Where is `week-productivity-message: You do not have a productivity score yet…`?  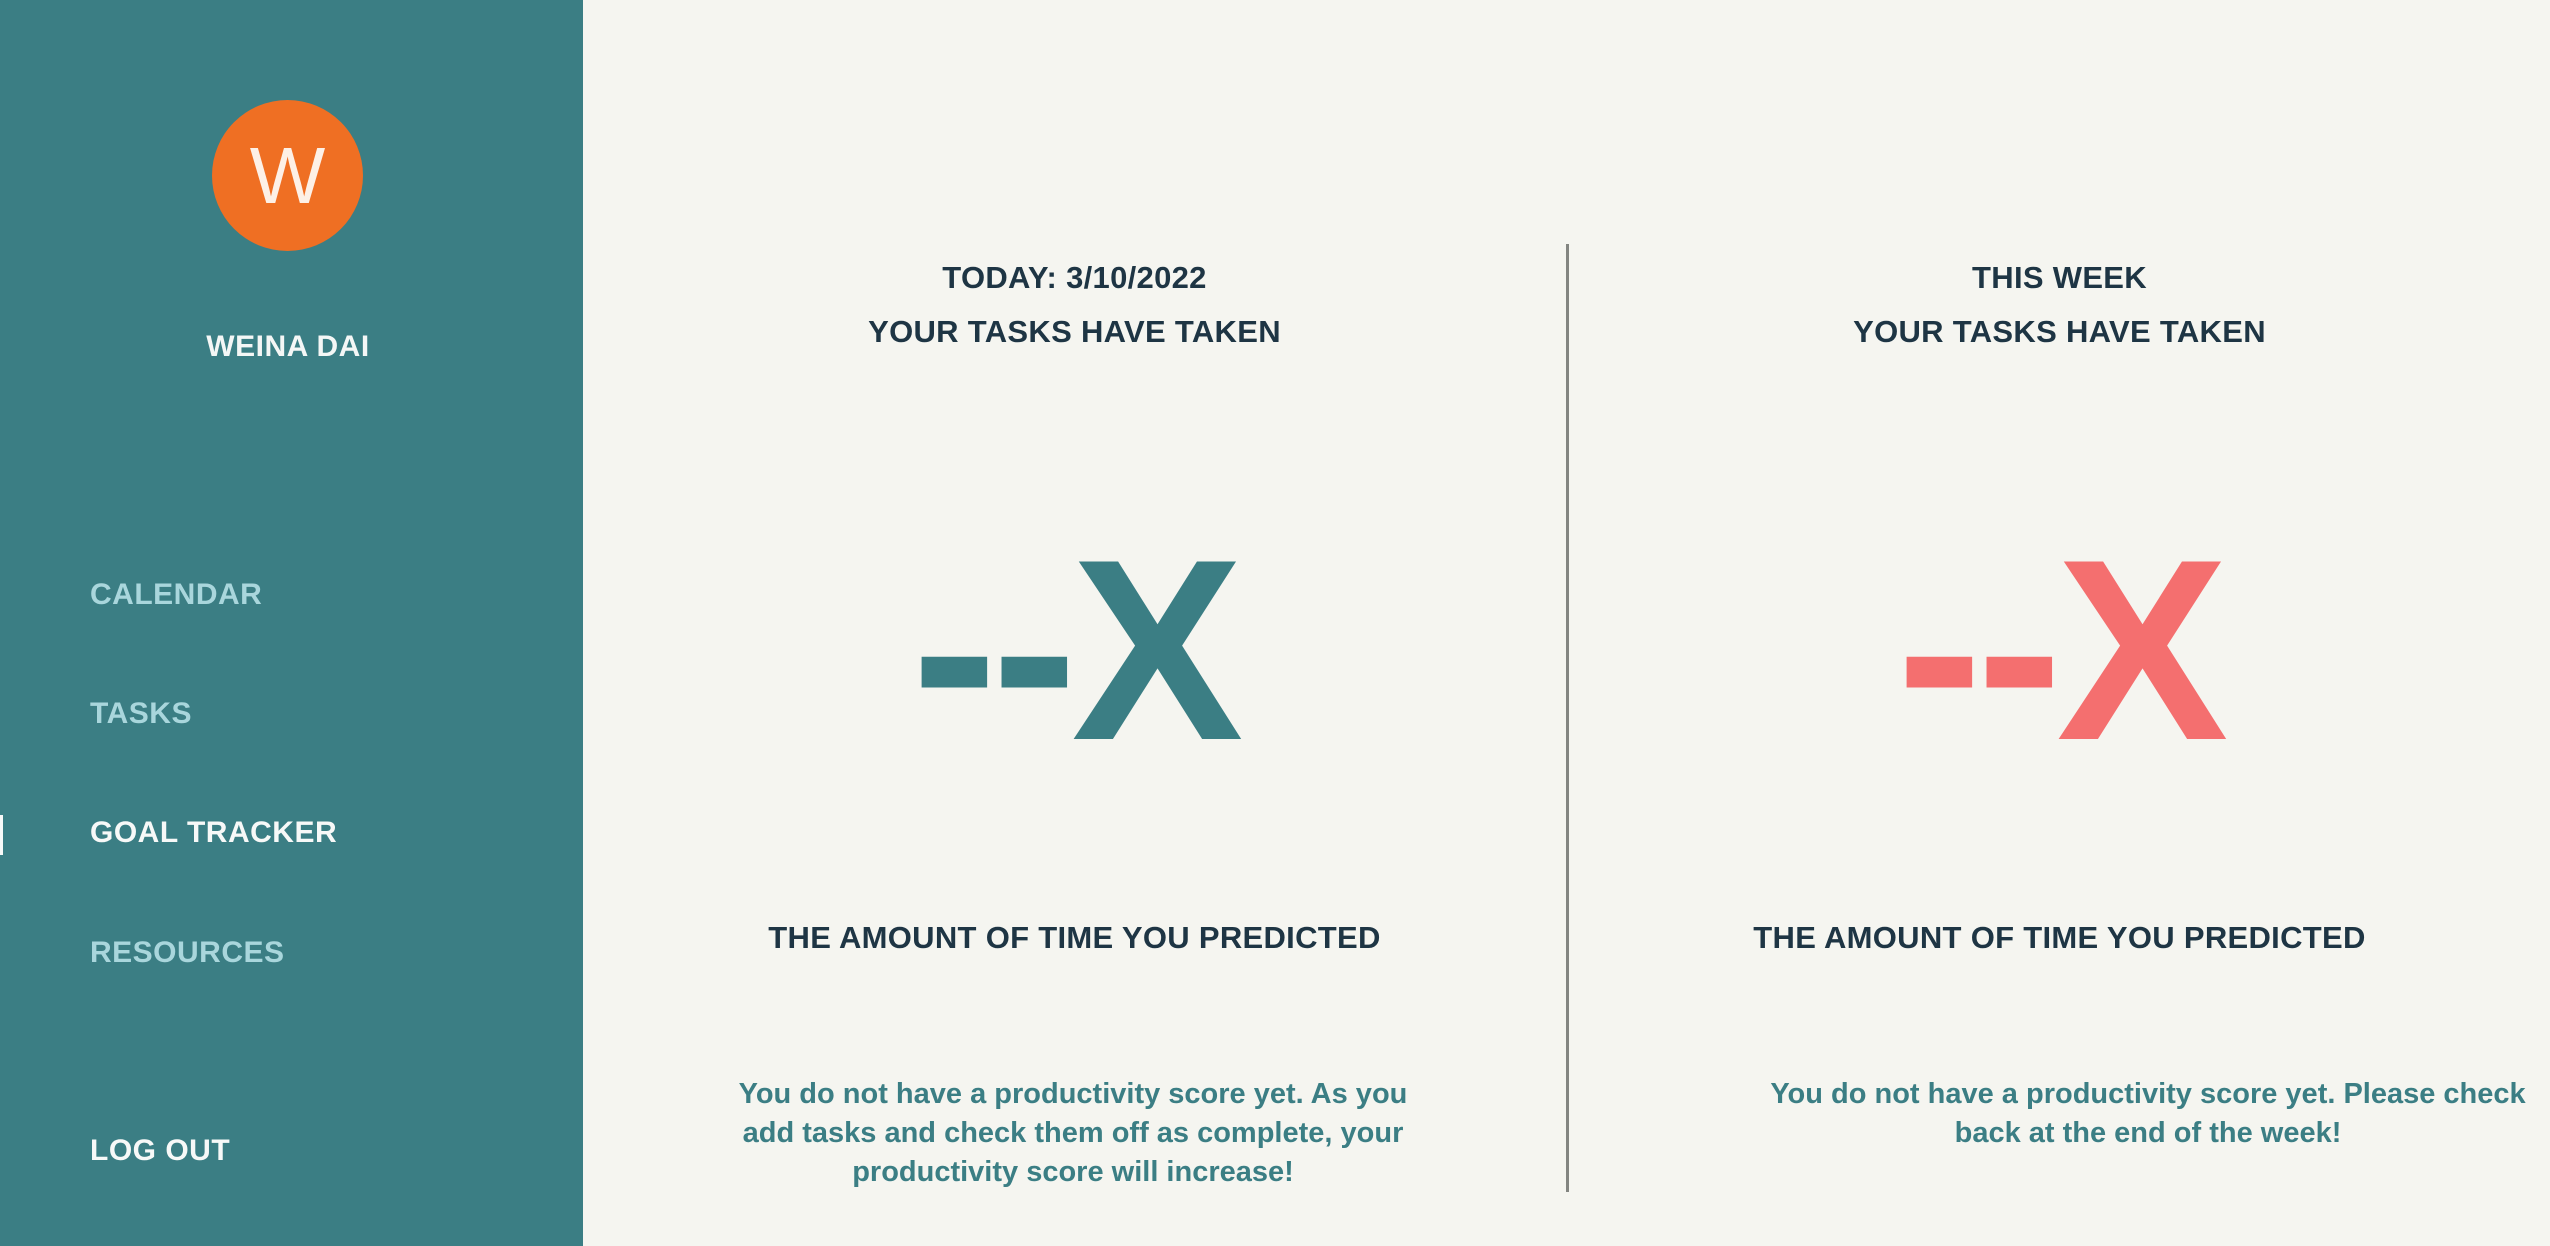
week-productivity-message: You do not have a productivity score yet… is located at coordinates (2148, 1113).